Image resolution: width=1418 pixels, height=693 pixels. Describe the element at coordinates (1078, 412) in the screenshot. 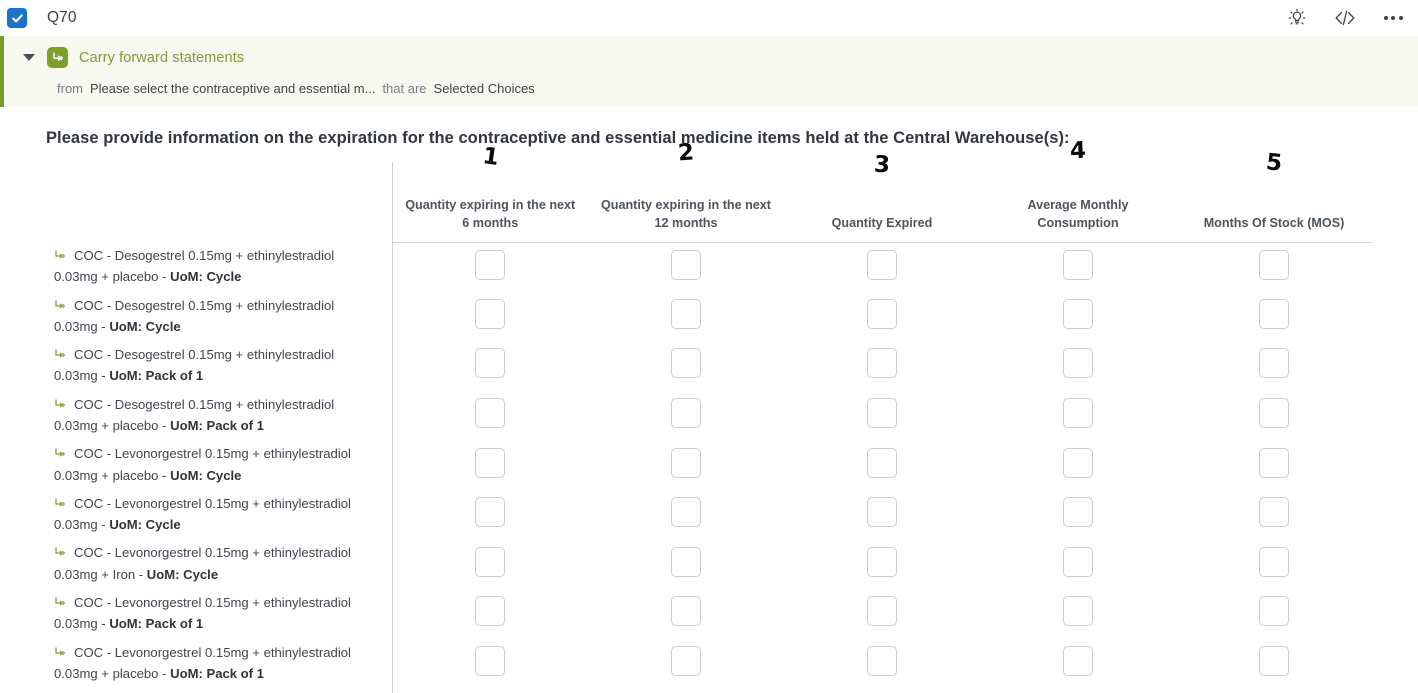

I see `matrix-text-input-r4-c4` at that location.